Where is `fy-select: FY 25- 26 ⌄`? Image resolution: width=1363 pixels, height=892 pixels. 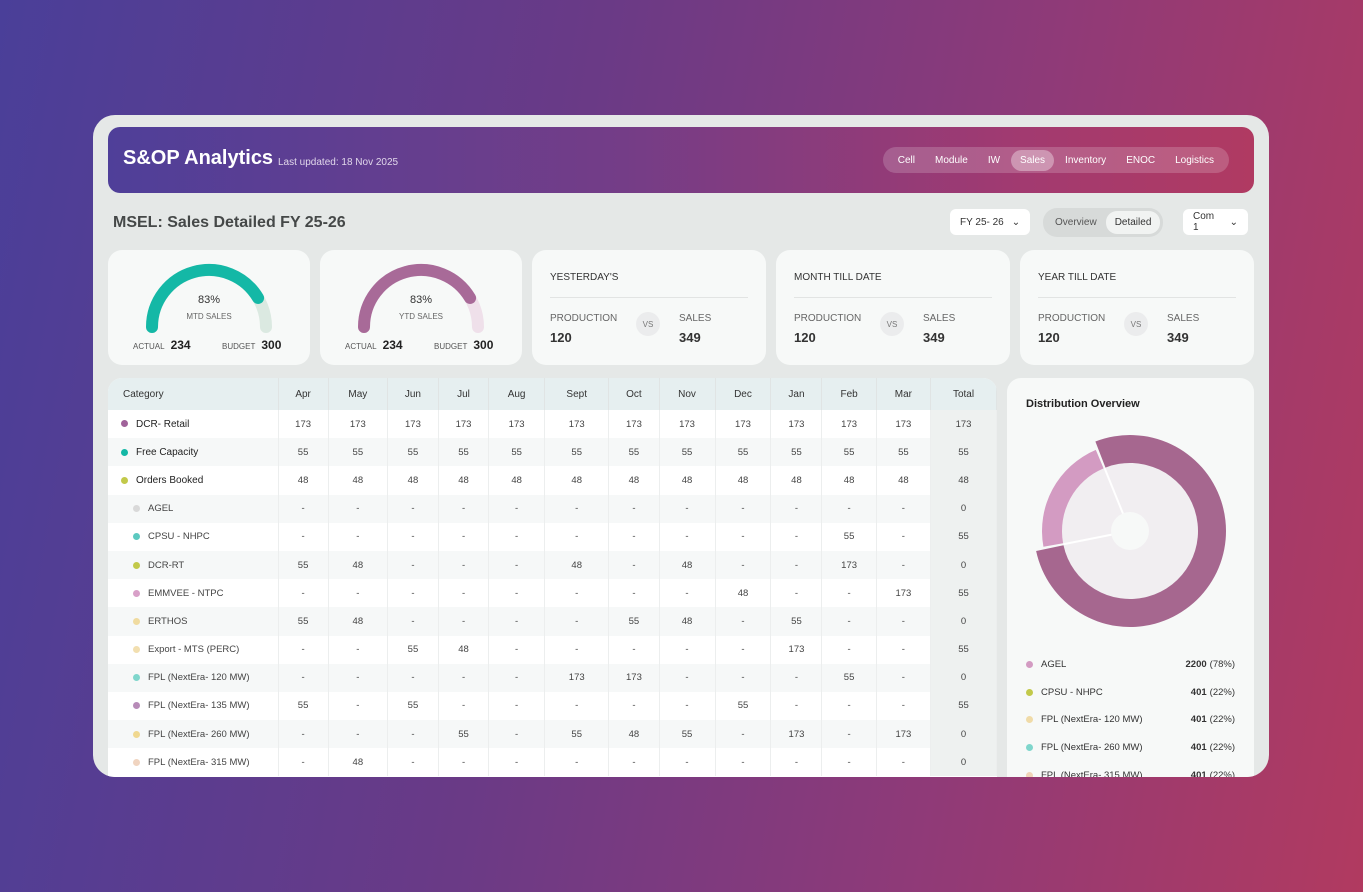 fy-select: FY 25- 26 ⌄ is located at coordinates (990, 222).